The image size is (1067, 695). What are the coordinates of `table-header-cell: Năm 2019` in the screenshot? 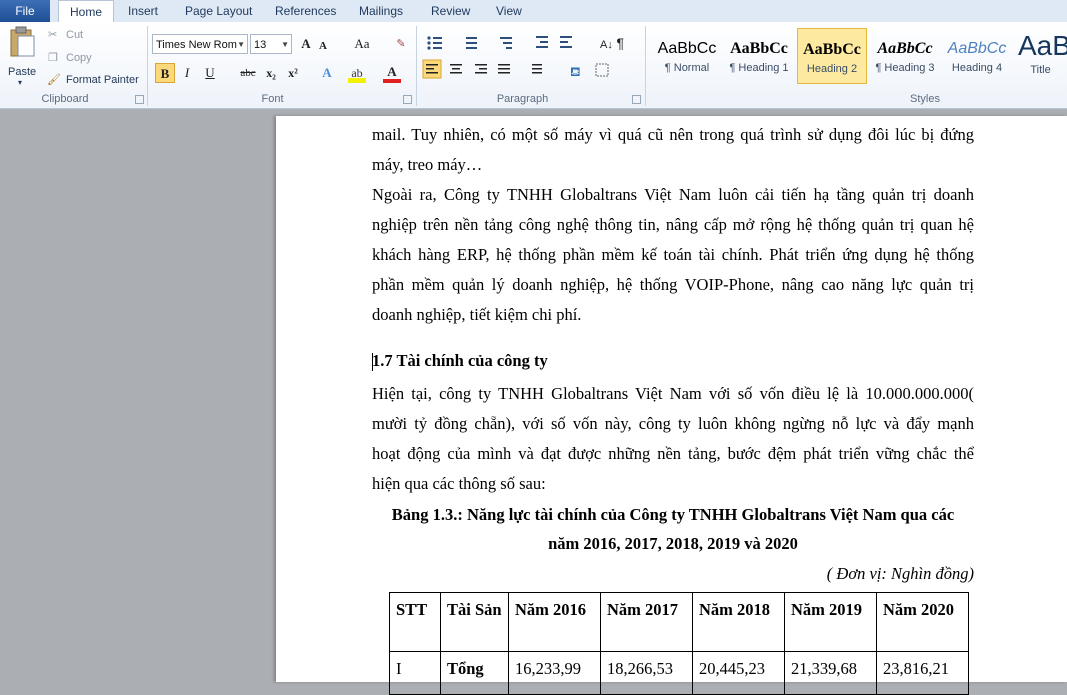 It's located at (830, 622).